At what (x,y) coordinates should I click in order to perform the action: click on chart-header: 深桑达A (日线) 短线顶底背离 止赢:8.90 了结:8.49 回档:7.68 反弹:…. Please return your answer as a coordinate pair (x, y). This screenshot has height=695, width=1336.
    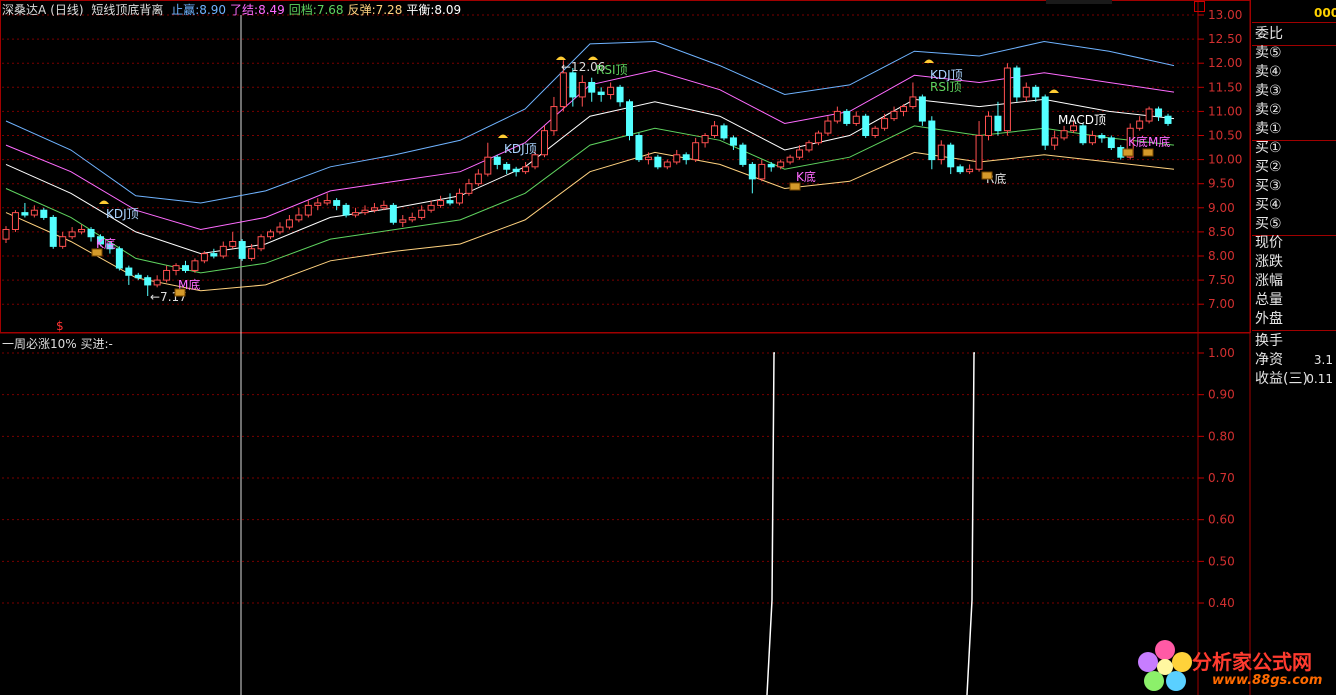
    Looking at the image, I should click on (235, 9).